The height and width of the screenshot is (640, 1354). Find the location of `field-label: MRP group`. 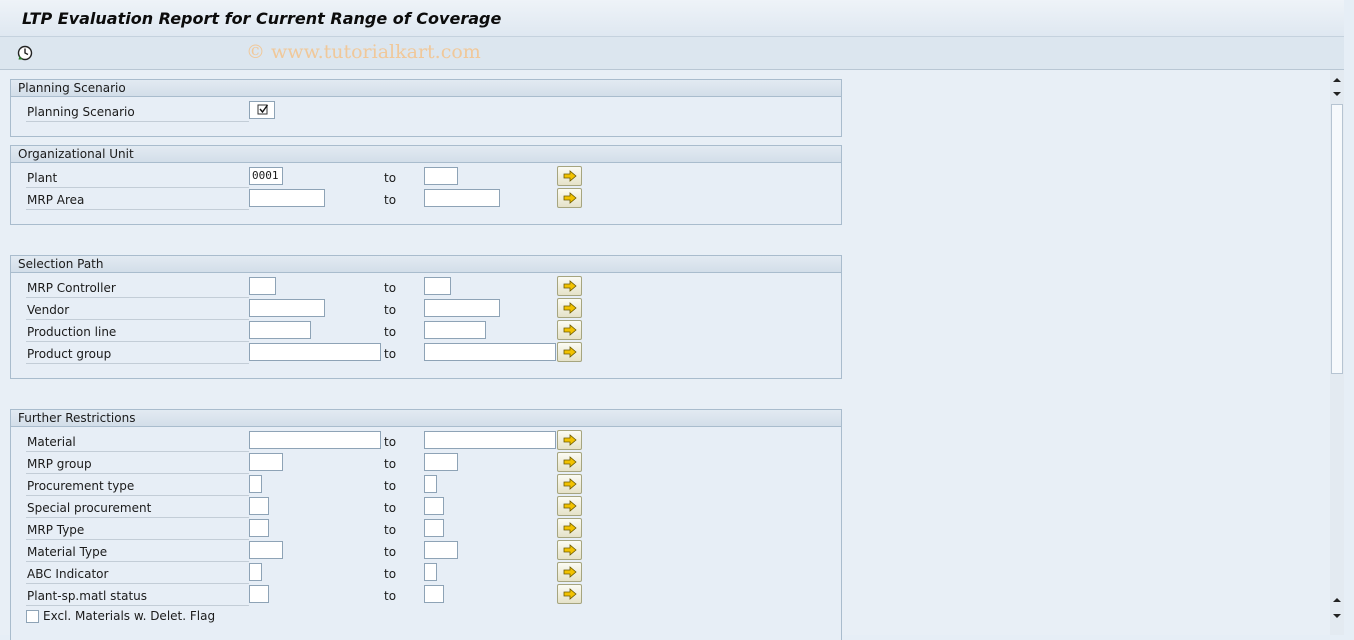

field-label: MRP group is located at coordinates (137, 464).